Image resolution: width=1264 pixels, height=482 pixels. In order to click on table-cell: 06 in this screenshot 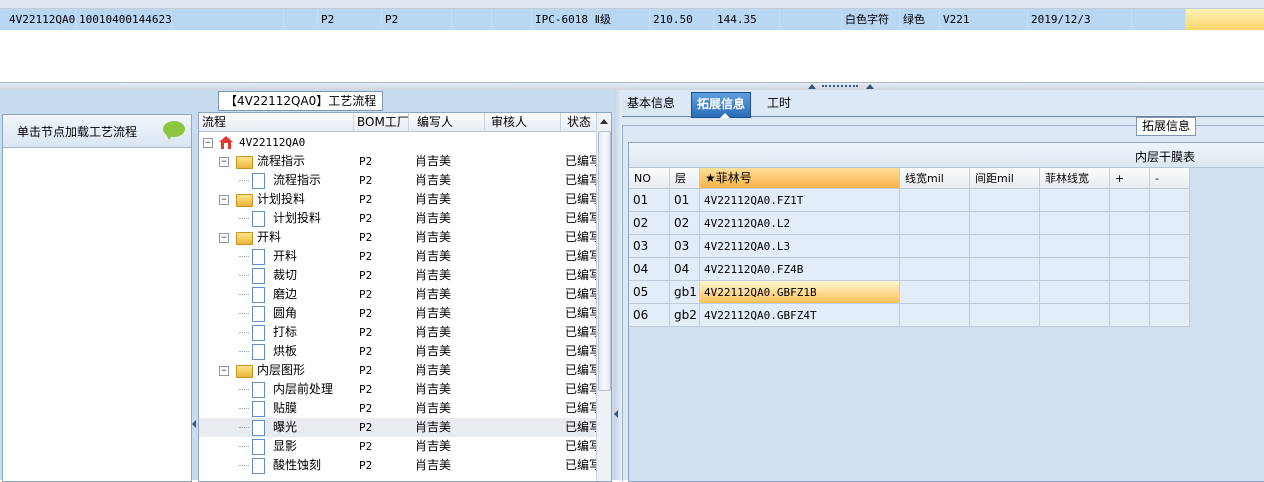, I will do `click(649, 315)`.